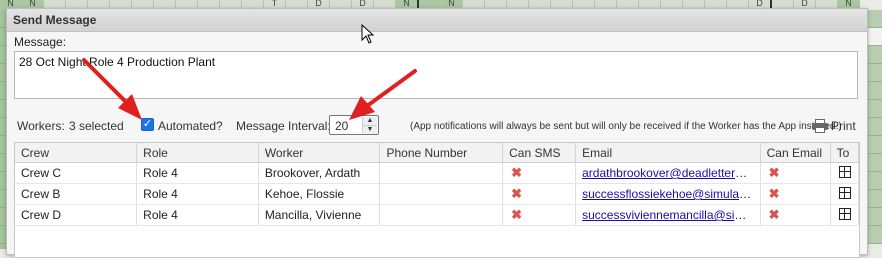 This screenshot has width=882, height=258. Describe the element at coordinates (190, 126) in the screenshot. I see `automated-label: Automated?` at that location.